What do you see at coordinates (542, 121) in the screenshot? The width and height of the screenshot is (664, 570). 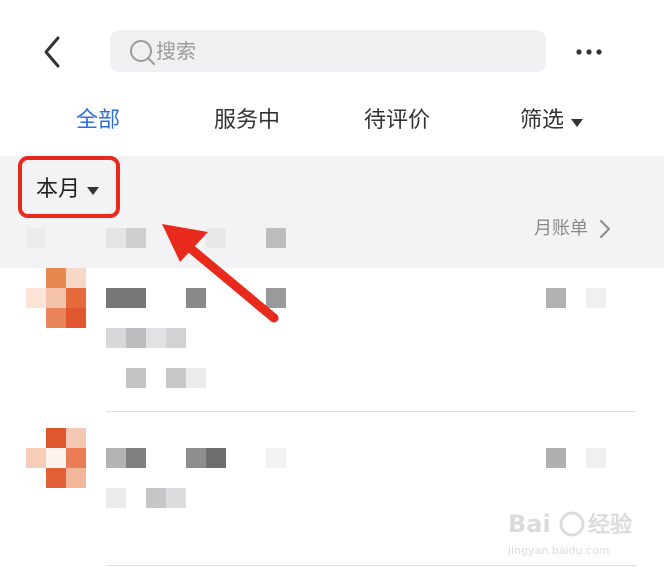 I see `tab-filter: 筛选` at bounding box center [542, 121].